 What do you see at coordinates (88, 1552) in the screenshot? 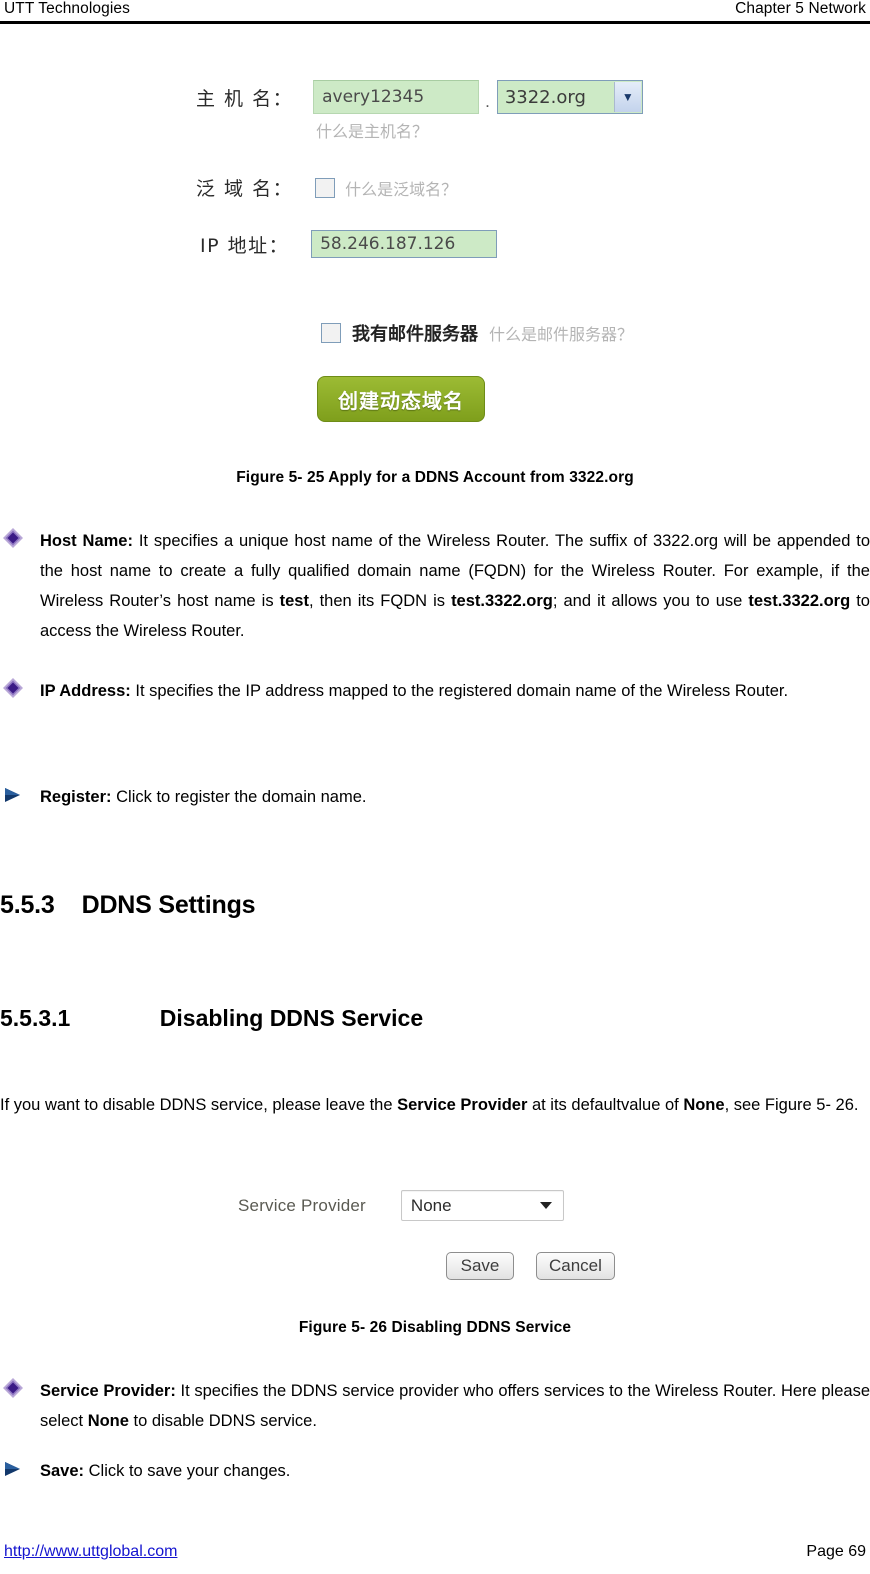
I see `footer-website-link: http://www.uttglobal.com` at bounding box center [88, 1552].